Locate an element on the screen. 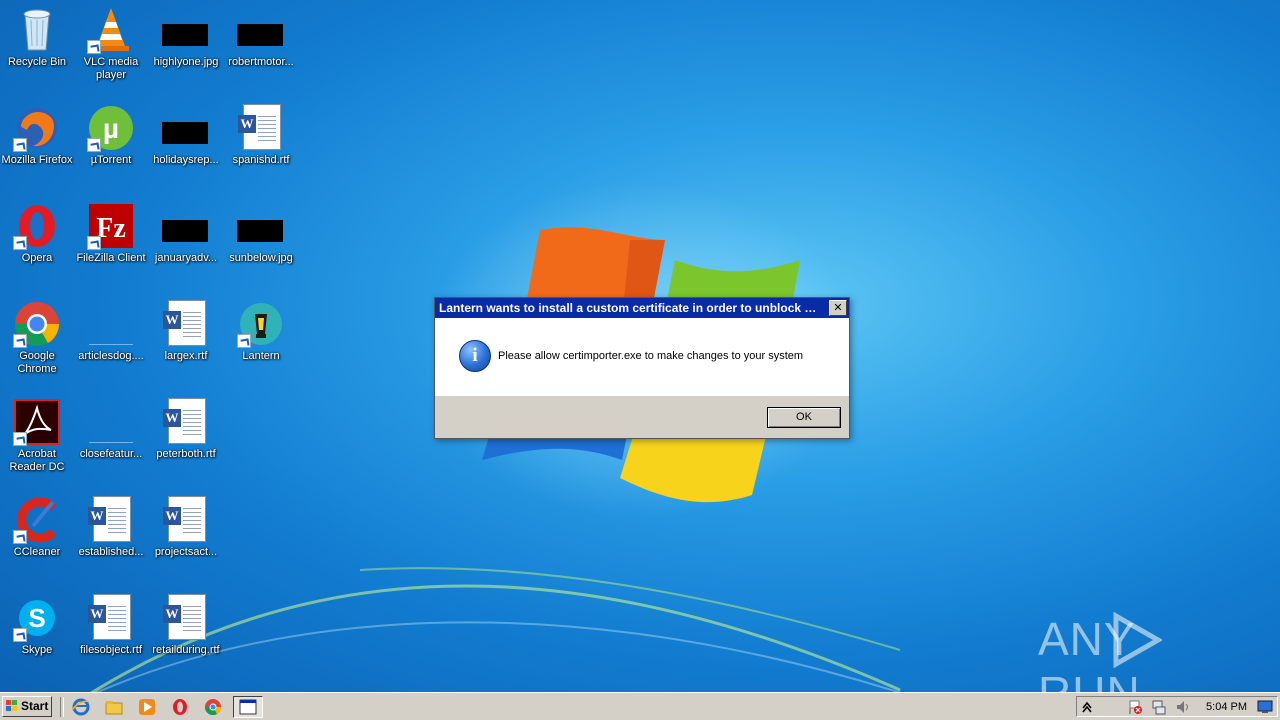 Image resolution: width=1280 pixels, height=720 pixels. icon-label: highlyone.jpg is located at coordinates (186, 62).